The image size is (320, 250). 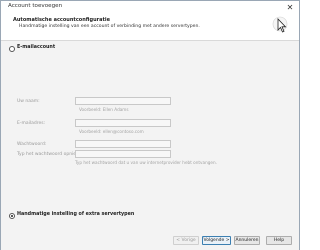 What do you see at coordinates (31, 123) in the screenshot?
I see `email-label: E-mailadres:` at bounding box center [31, 123].